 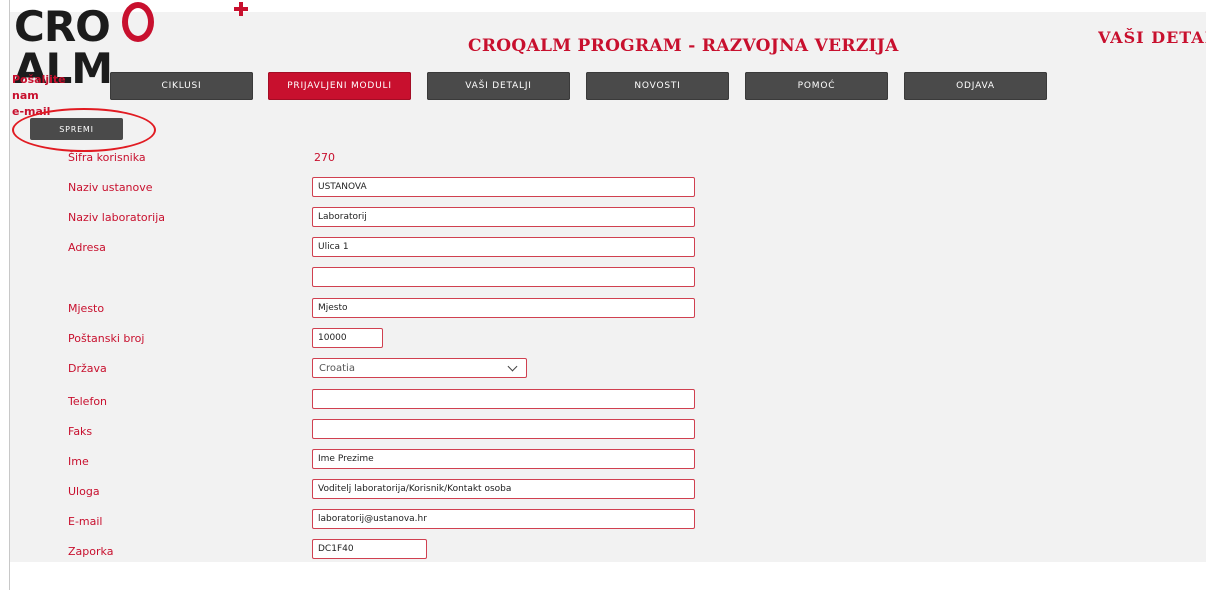 What do you see at coordinates (107, 157) in the screenshot?
I see `user-code-label: Šifra korisnika` at bounding box center [107, 157].